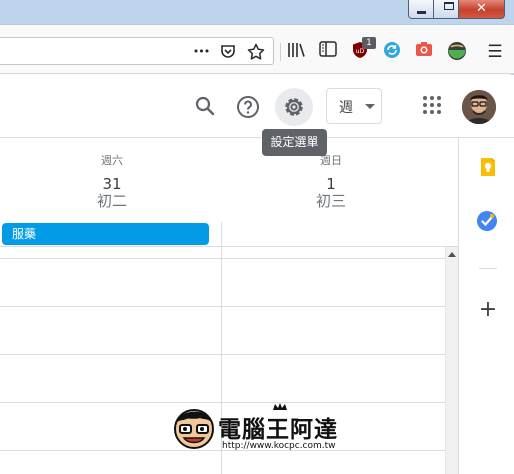 The height and width of the screenshot is (474, 514). What do you see at coordinates (449, 6) in the screenshot?
I see `restore-icon` at bounding box center [449, 6].